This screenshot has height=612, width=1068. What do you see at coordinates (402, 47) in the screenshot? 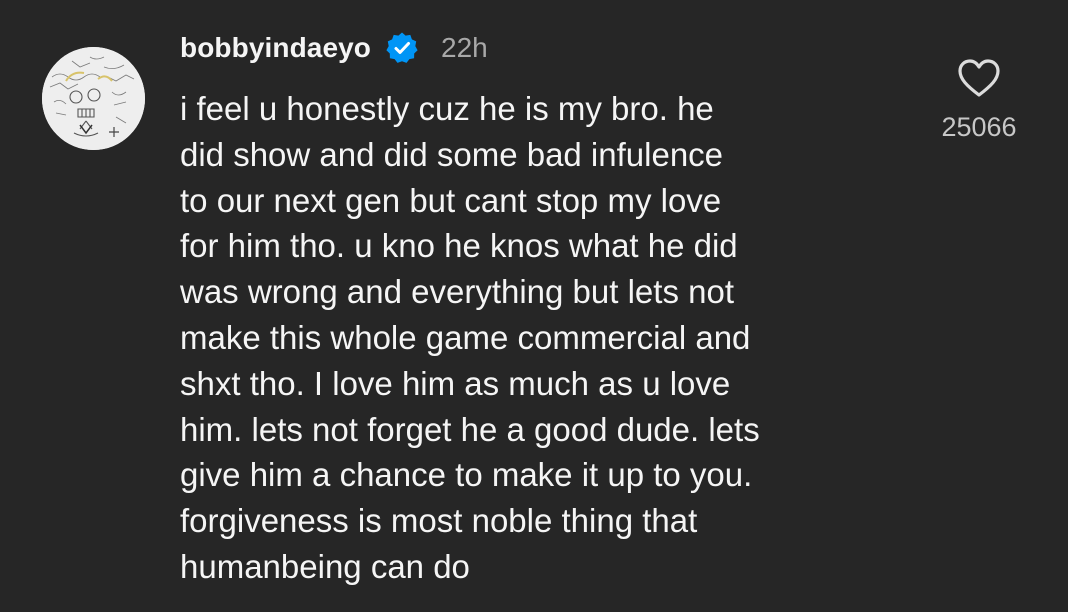
I see `verified-badge-icon` at bounding box center [402, 47].